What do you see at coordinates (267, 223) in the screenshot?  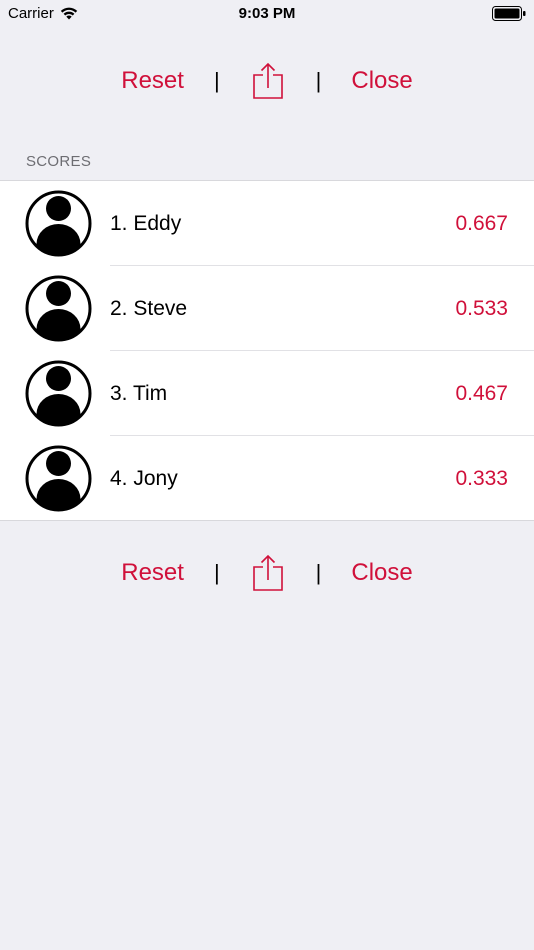 I see `list-item: 1. Eddy 0.667` at bounding box center [267, 223].